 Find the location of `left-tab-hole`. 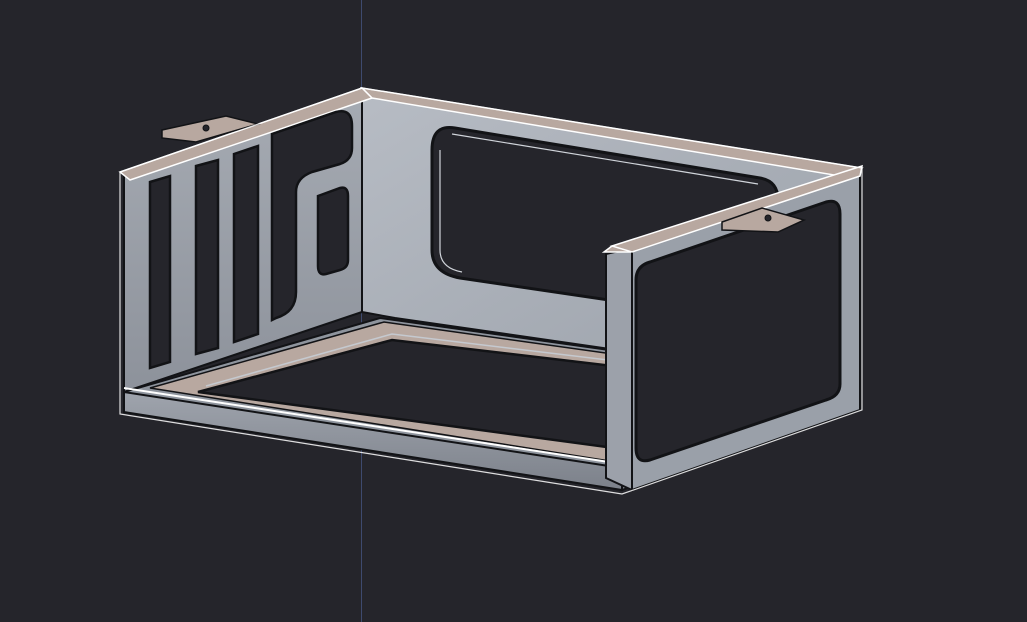

left-tab-hole is located at coordinates (206, 128).